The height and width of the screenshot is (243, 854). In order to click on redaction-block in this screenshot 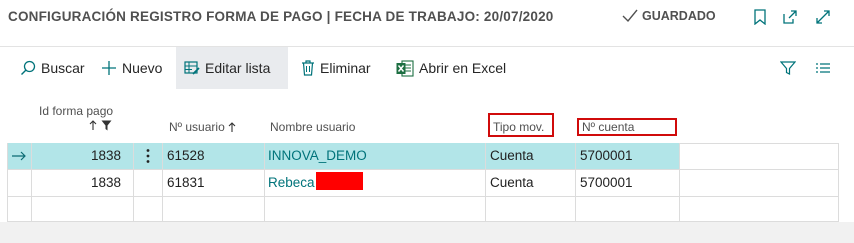, I will do `click(339, 181)`.